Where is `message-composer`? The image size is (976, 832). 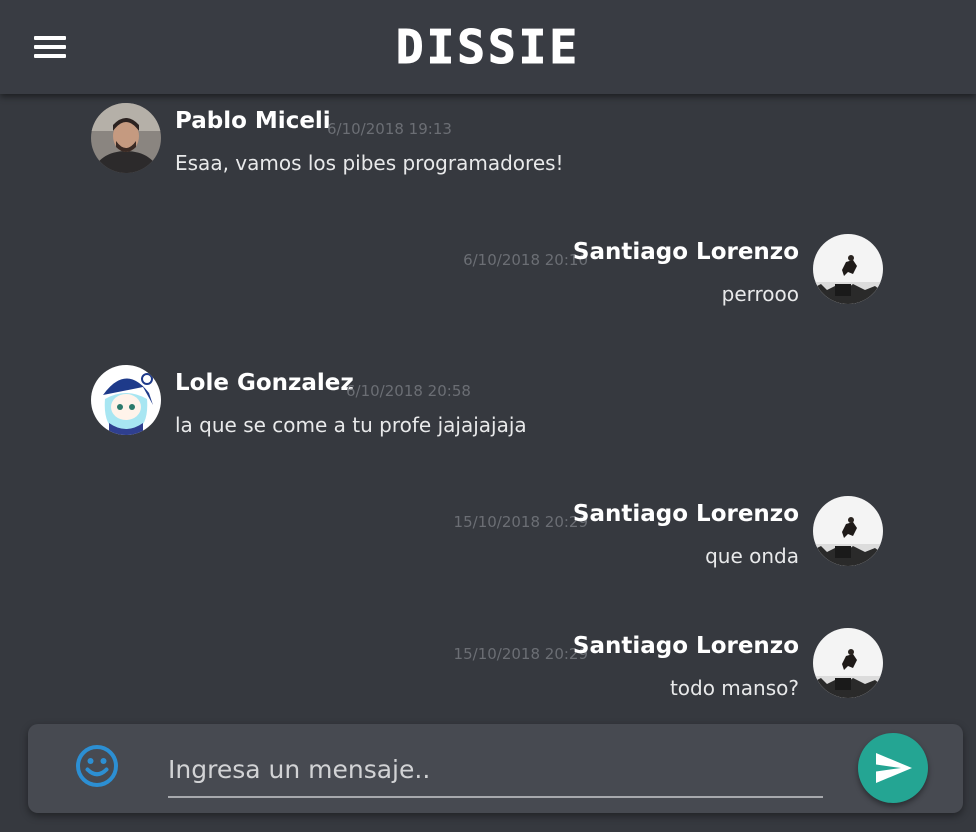 message-composer is located at coordinates (495, 768).